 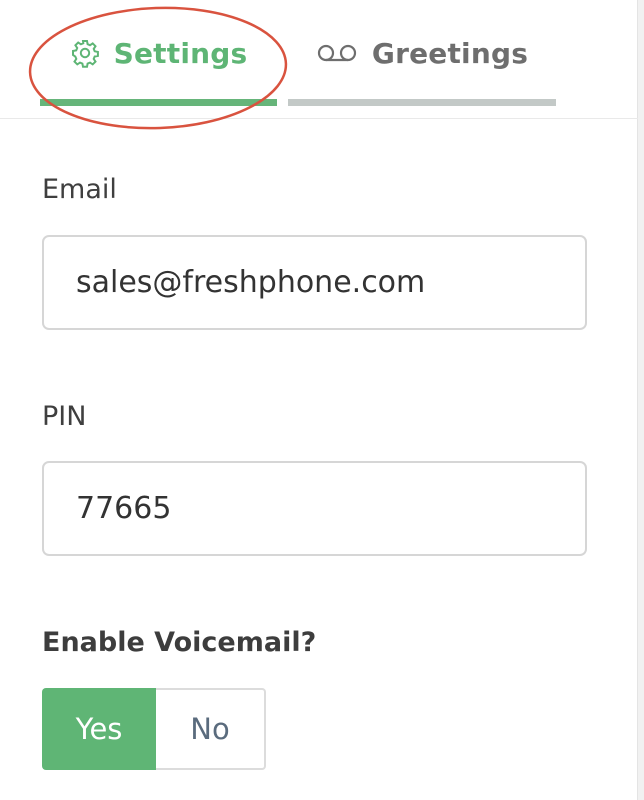 I want to click on enable-voicemail-toggle: Yes No, so click(x=154, y=729).